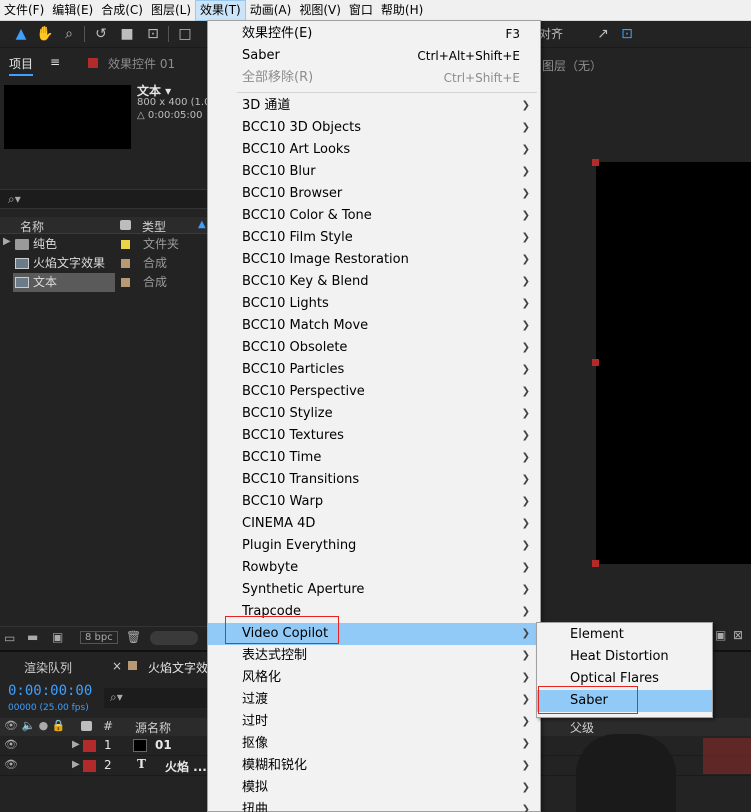 Image resolution: width=751 pixels, height=812 pixels. What do you see at coordinates (374, 34) in the screenshot?
I see `effects-menu-item: 效果控件(E) F3` at bounding box center [374, 34].